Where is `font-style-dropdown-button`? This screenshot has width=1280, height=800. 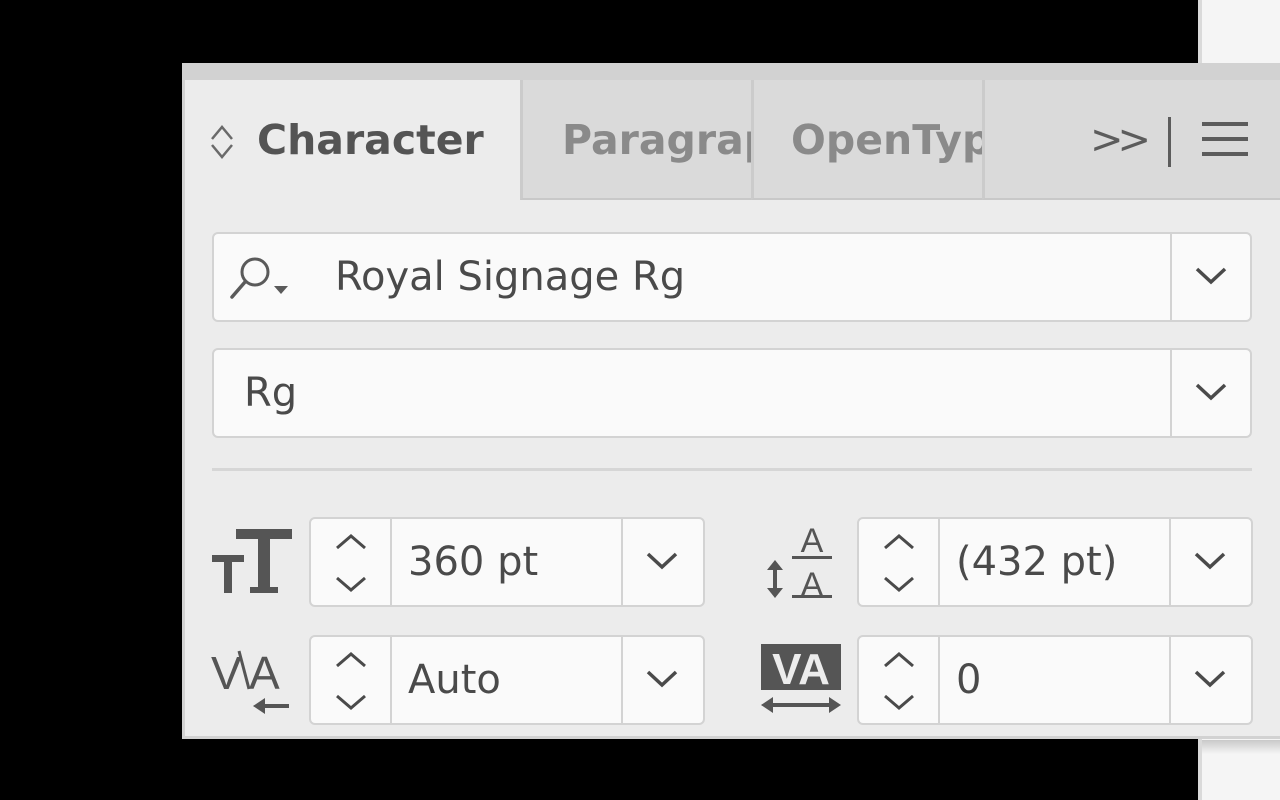 font-style-dropdown-button is located at coordinates (1210, 393).